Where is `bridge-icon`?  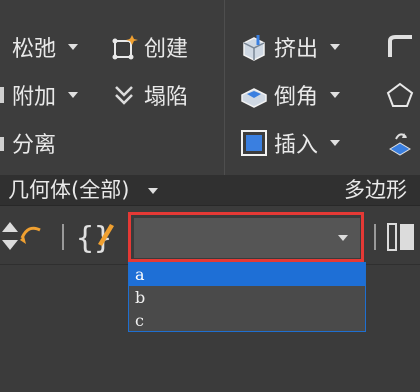
bridge-icon is located at coordinates (400, 47).